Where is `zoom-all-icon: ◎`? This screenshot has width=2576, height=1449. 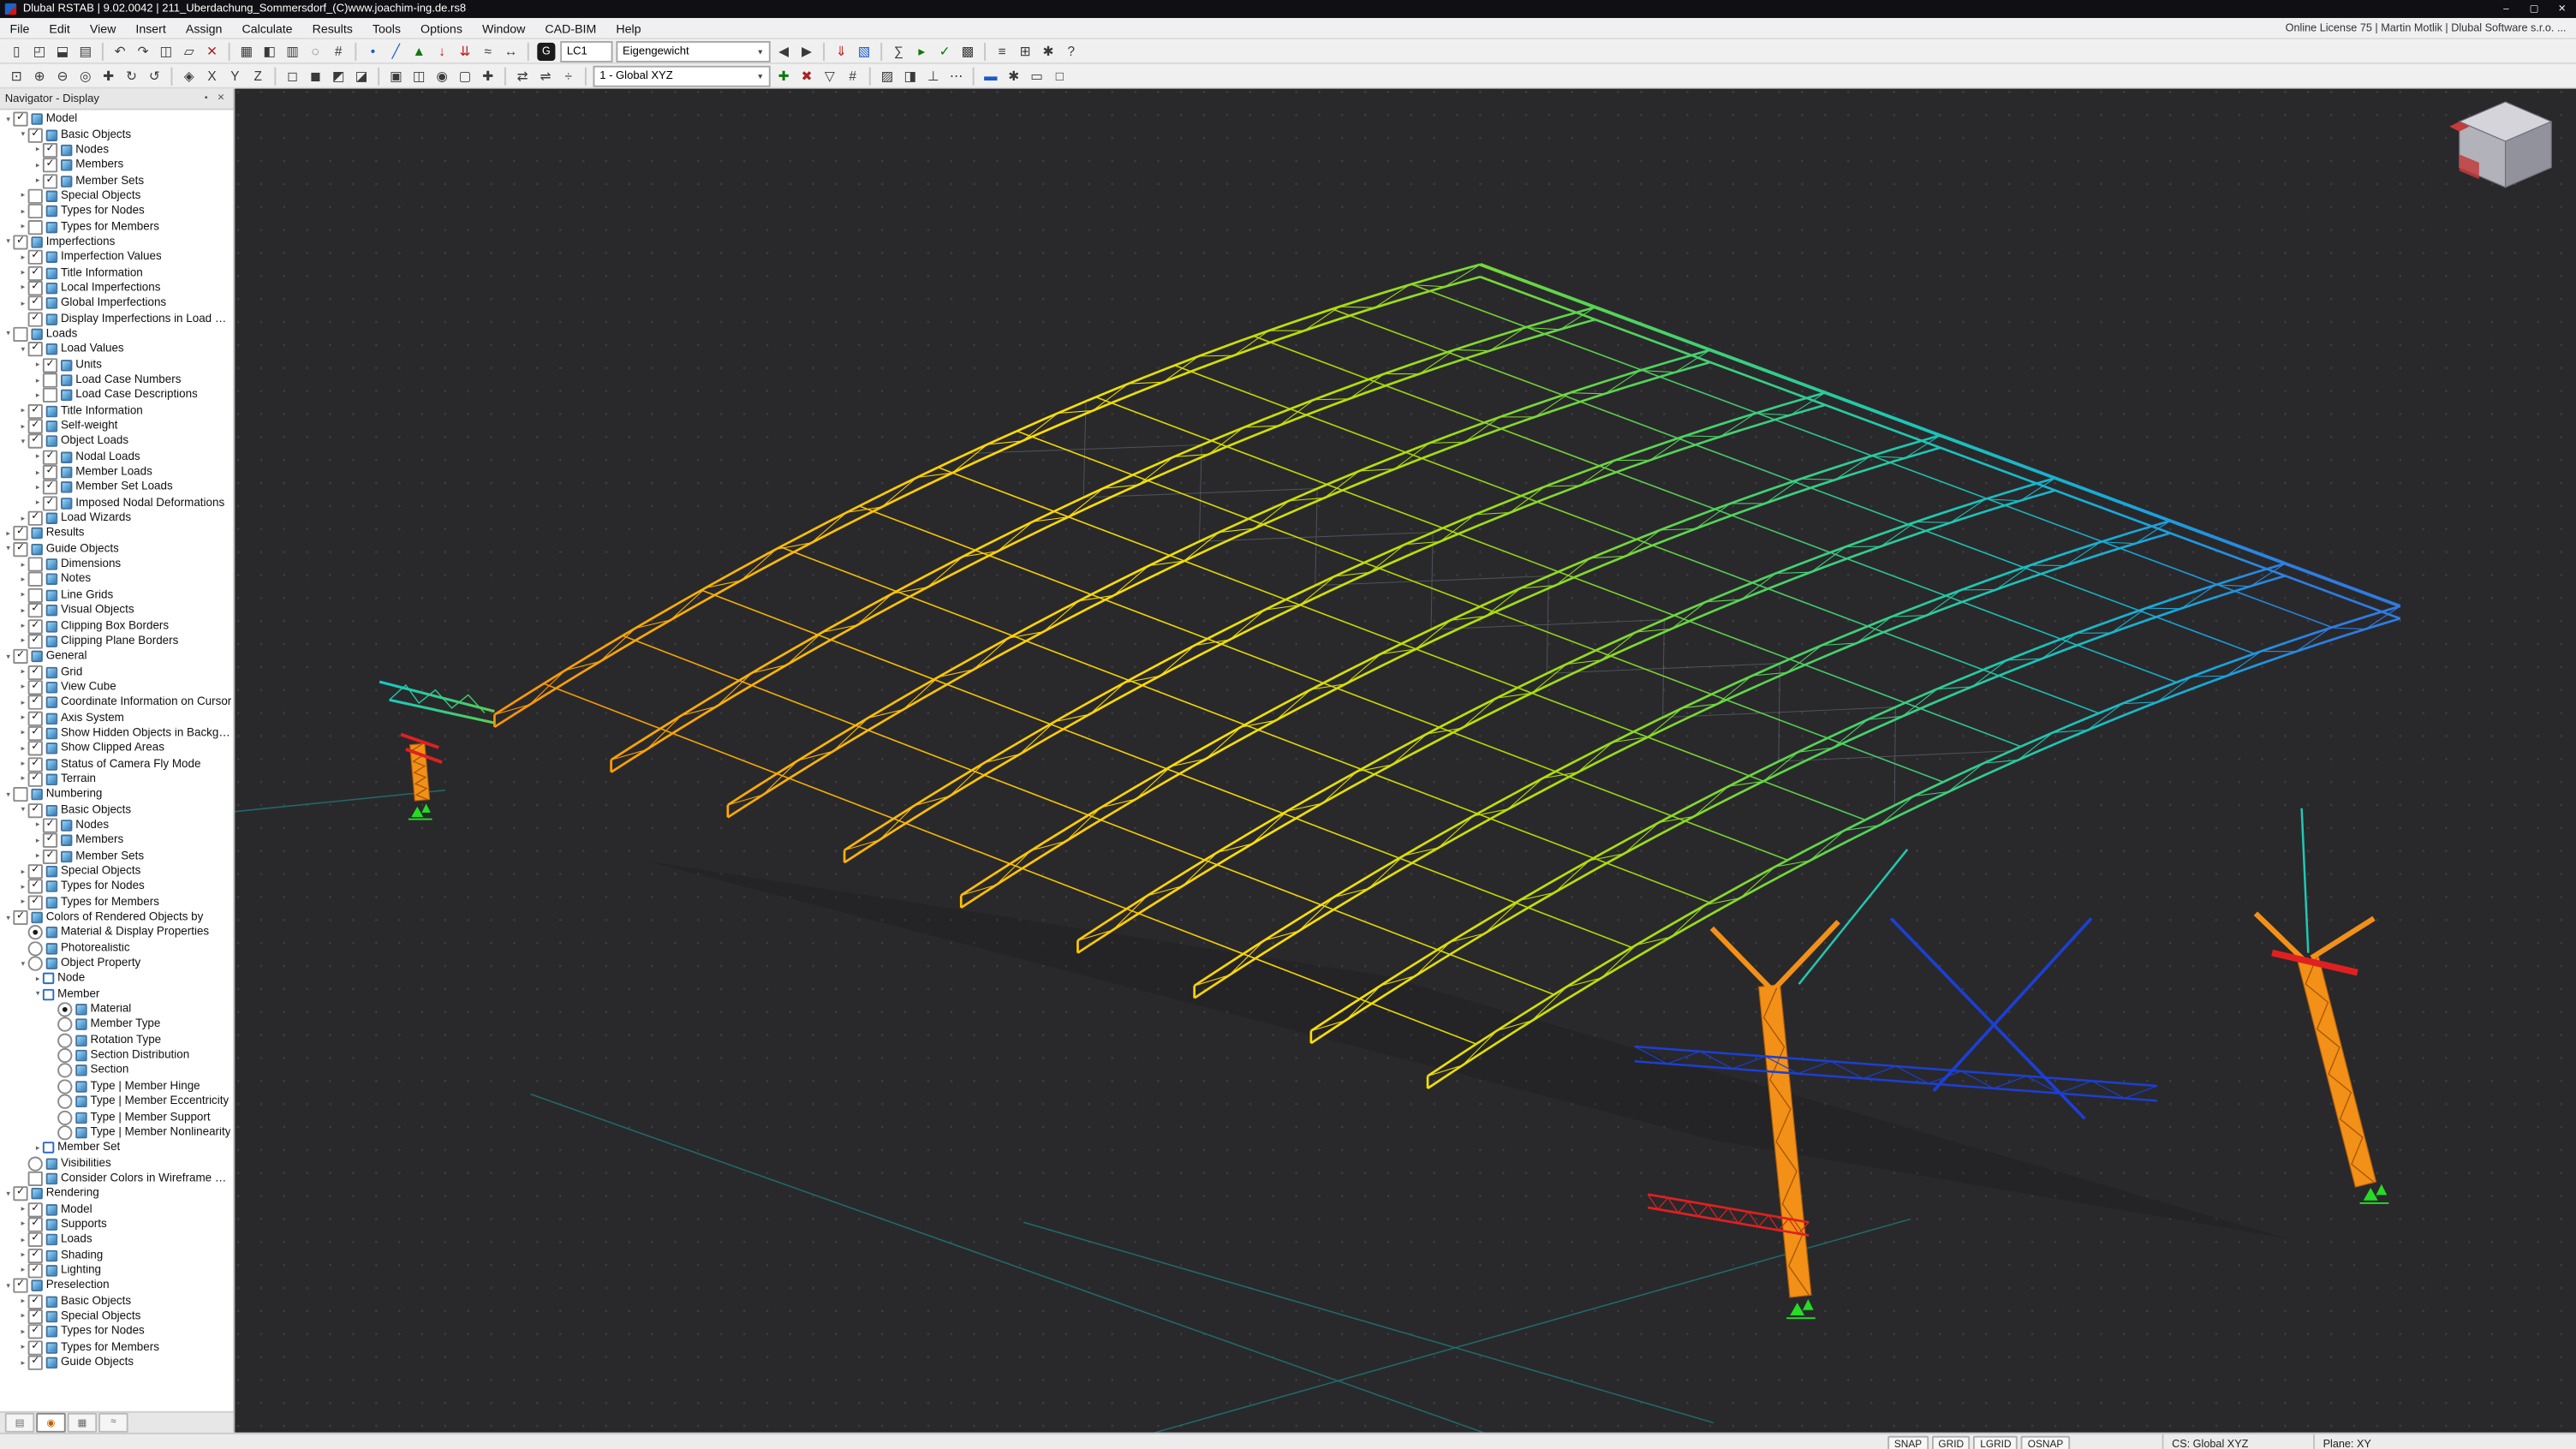 zoom-all-icon: ◎ is located at coordinates (85, 76).